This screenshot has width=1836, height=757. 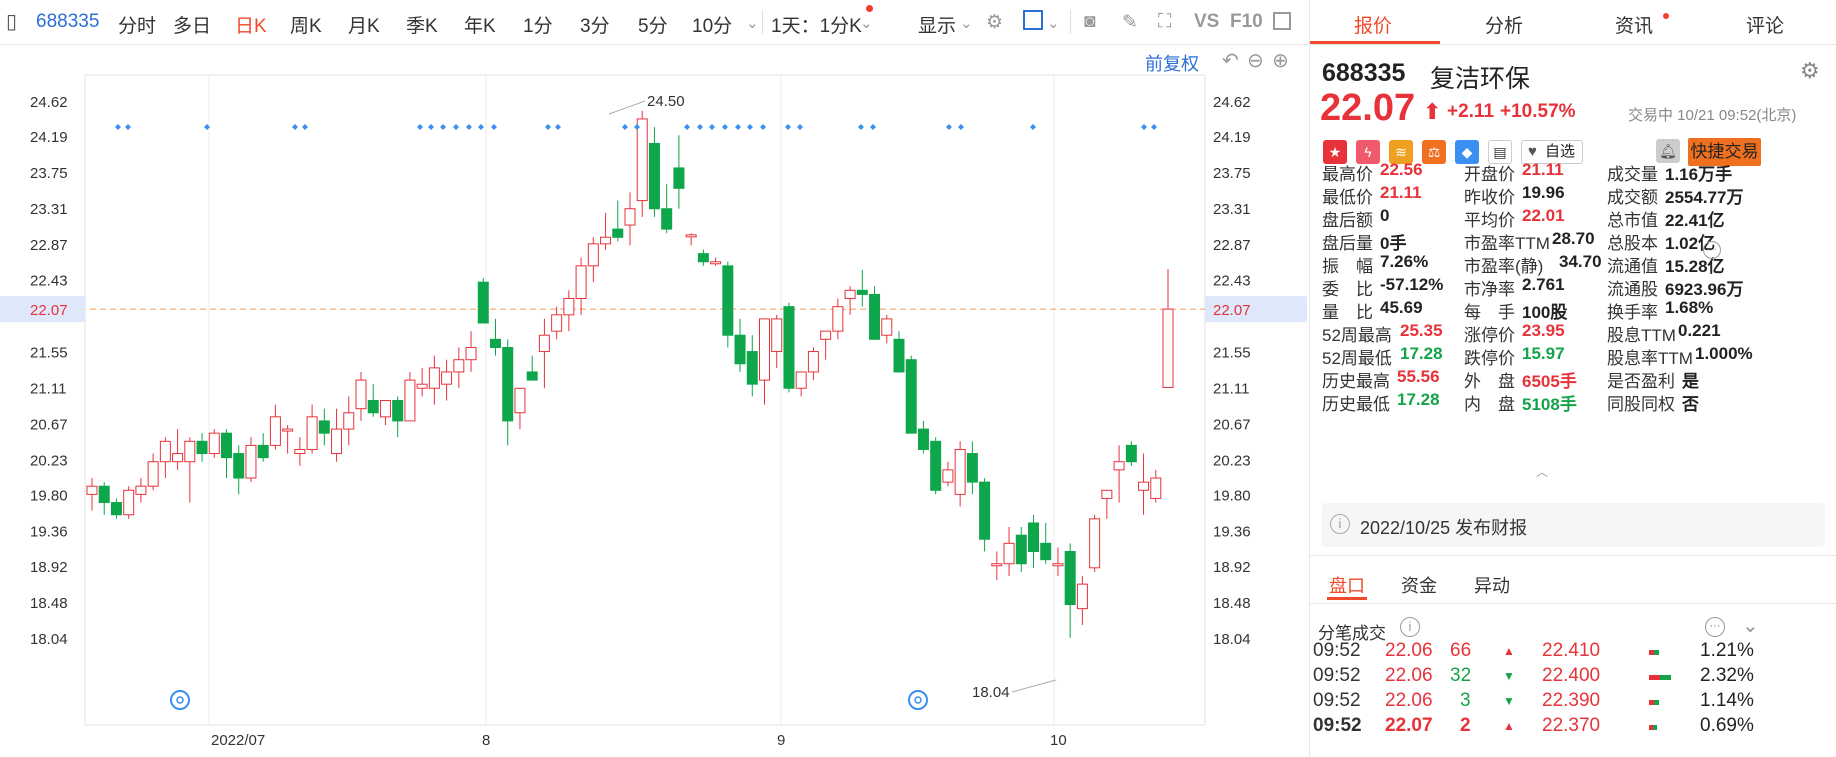 I want to click on stat-value: 2554.77万, so click(x=1704, y=197).